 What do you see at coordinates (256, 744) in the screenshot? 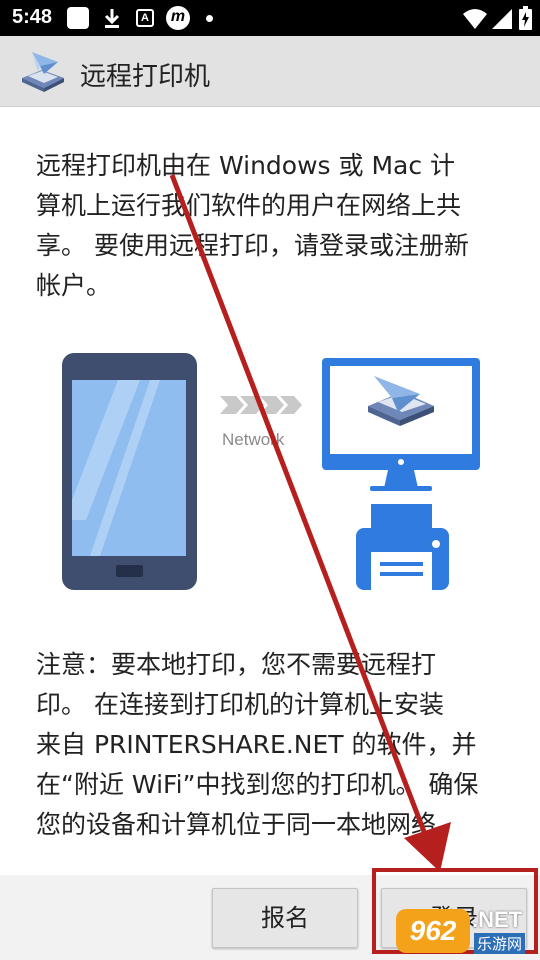
I see `note-line: 来自 PRINTERSHARE.NET 的软件，并` at bounding box center [256, 744].